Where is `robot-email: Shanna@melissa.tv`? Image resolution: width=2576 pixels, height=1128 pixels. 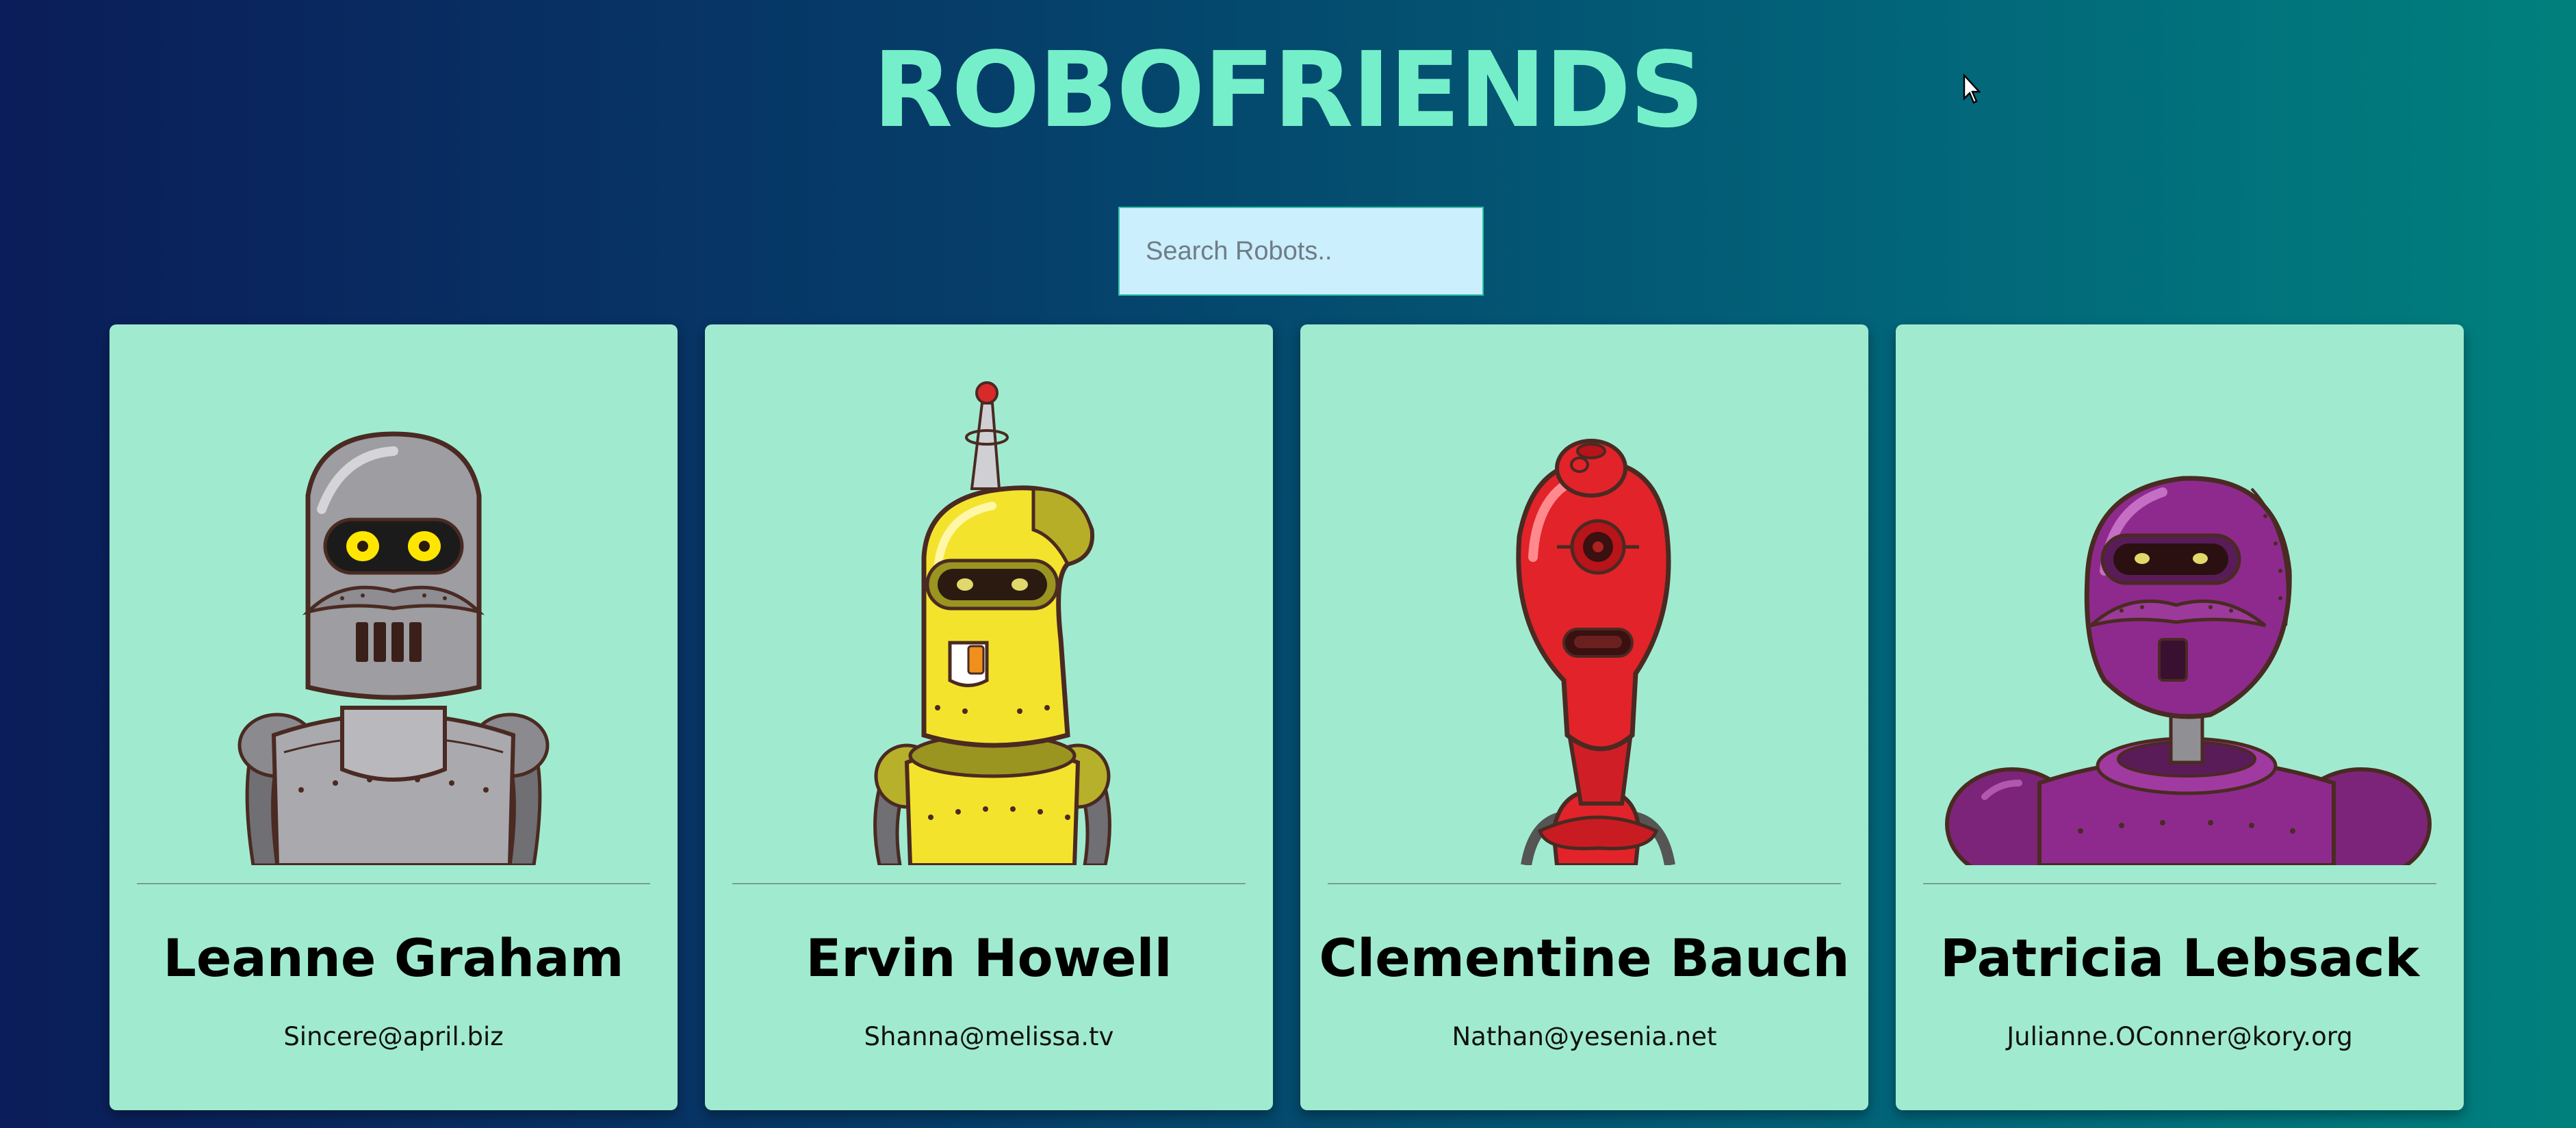
robot-email: Shanna@melissa.tv is located at coordinates (989, 1036).